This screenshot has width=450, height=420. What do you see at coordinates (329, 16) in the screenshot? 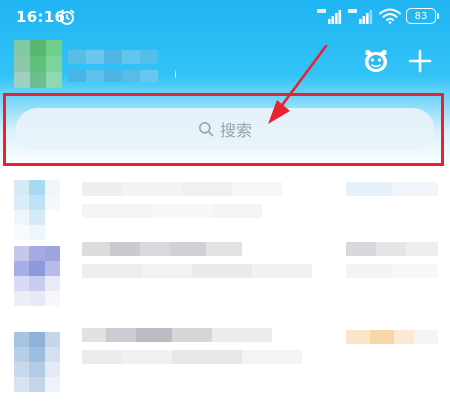
I see `signal-icon` at bounding box center [329, 16].